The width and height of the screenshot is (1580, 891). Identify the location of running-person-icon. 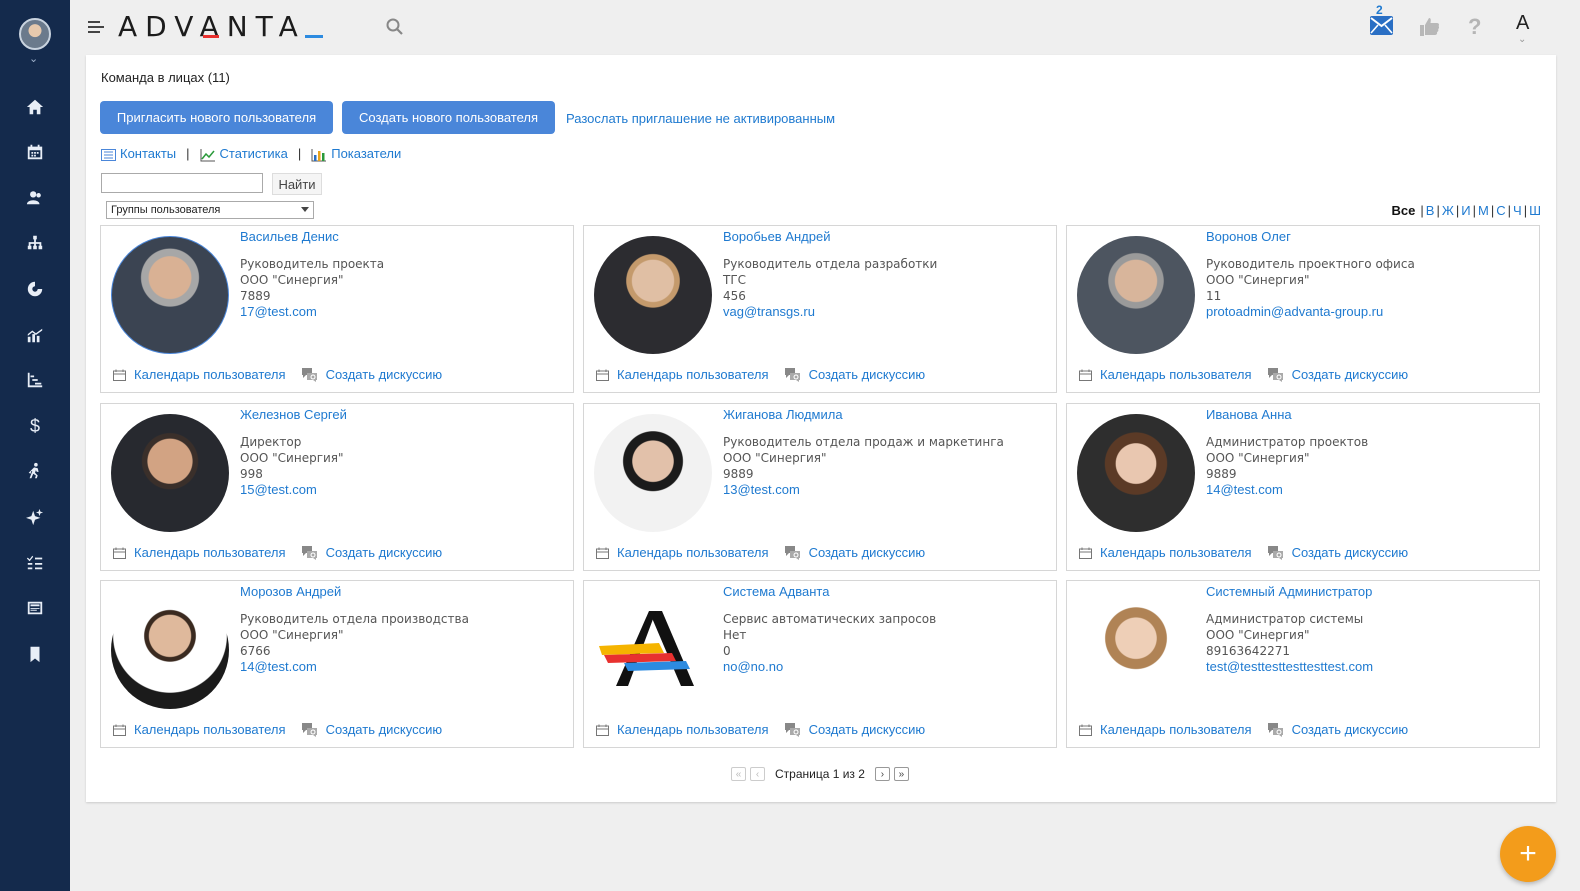
(35, 471).